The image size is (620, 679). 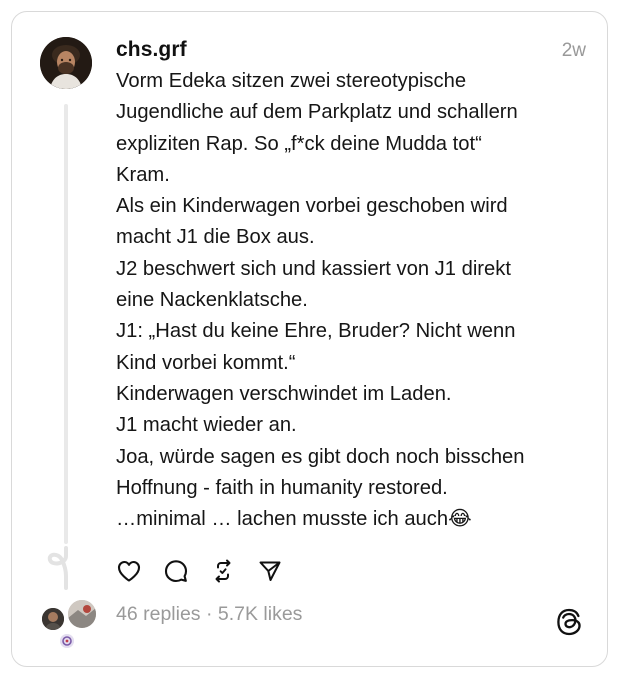 What do you see at coordinates (215, 237) in the screenshot?
I see `post-text-line: macht J1 die Box aus.` at bounding box center [215, 237].